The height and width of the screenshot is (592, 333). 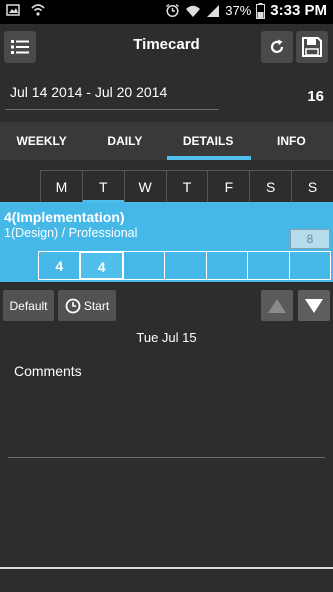 I want to click on hours-cell-thursday, so click(x=185, y=265).